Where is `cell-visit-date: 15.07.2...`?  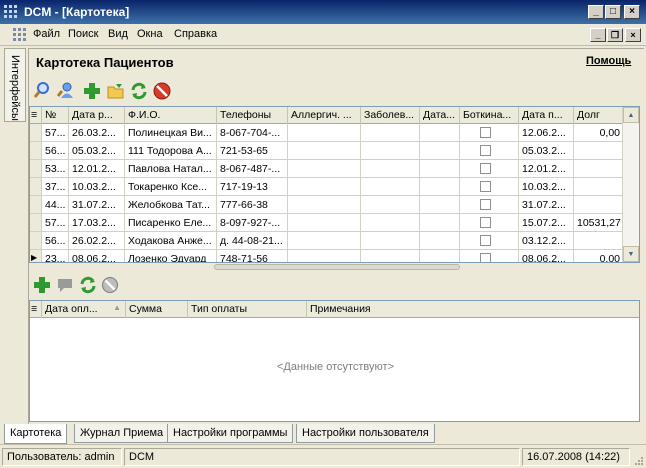 cell-visit-date: 15.07.2... is located at coordinates (546, 223).